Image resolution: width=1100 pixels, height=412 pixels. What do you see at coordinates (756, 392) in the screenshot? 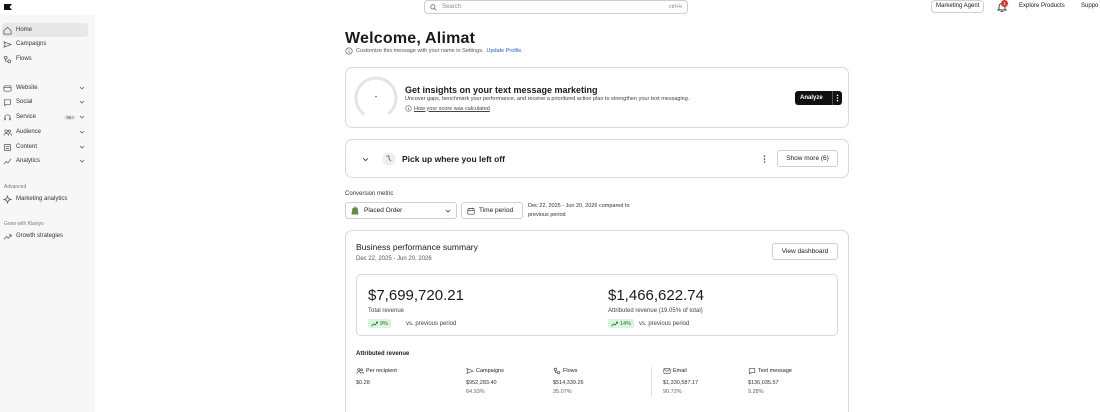
I see `metric-percent: 9.28%` at bounding box center [756, 392].